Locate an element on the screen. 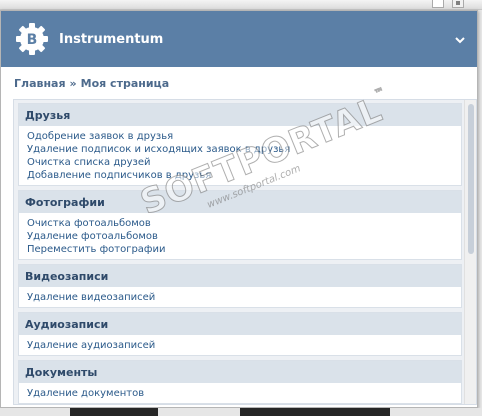  chevron-down-icon is located at coordinates (460, 39).